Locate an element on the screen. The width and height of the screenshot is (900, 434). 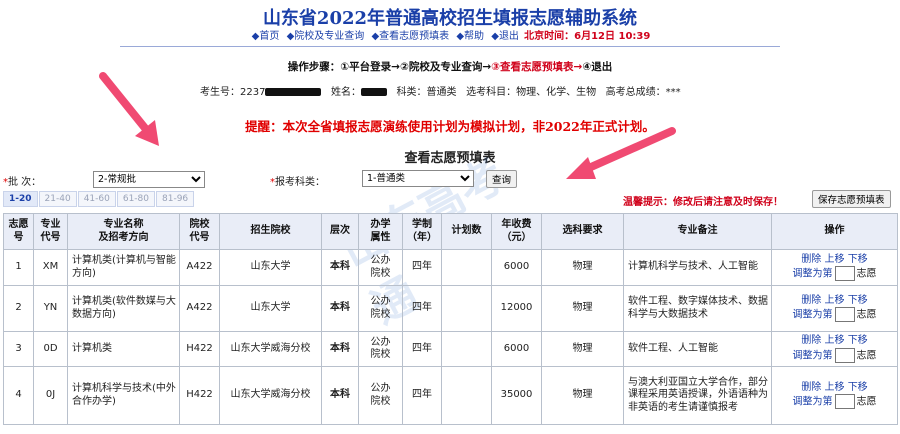
col-years: 学制 （年） is located at coordinates (422, 231).